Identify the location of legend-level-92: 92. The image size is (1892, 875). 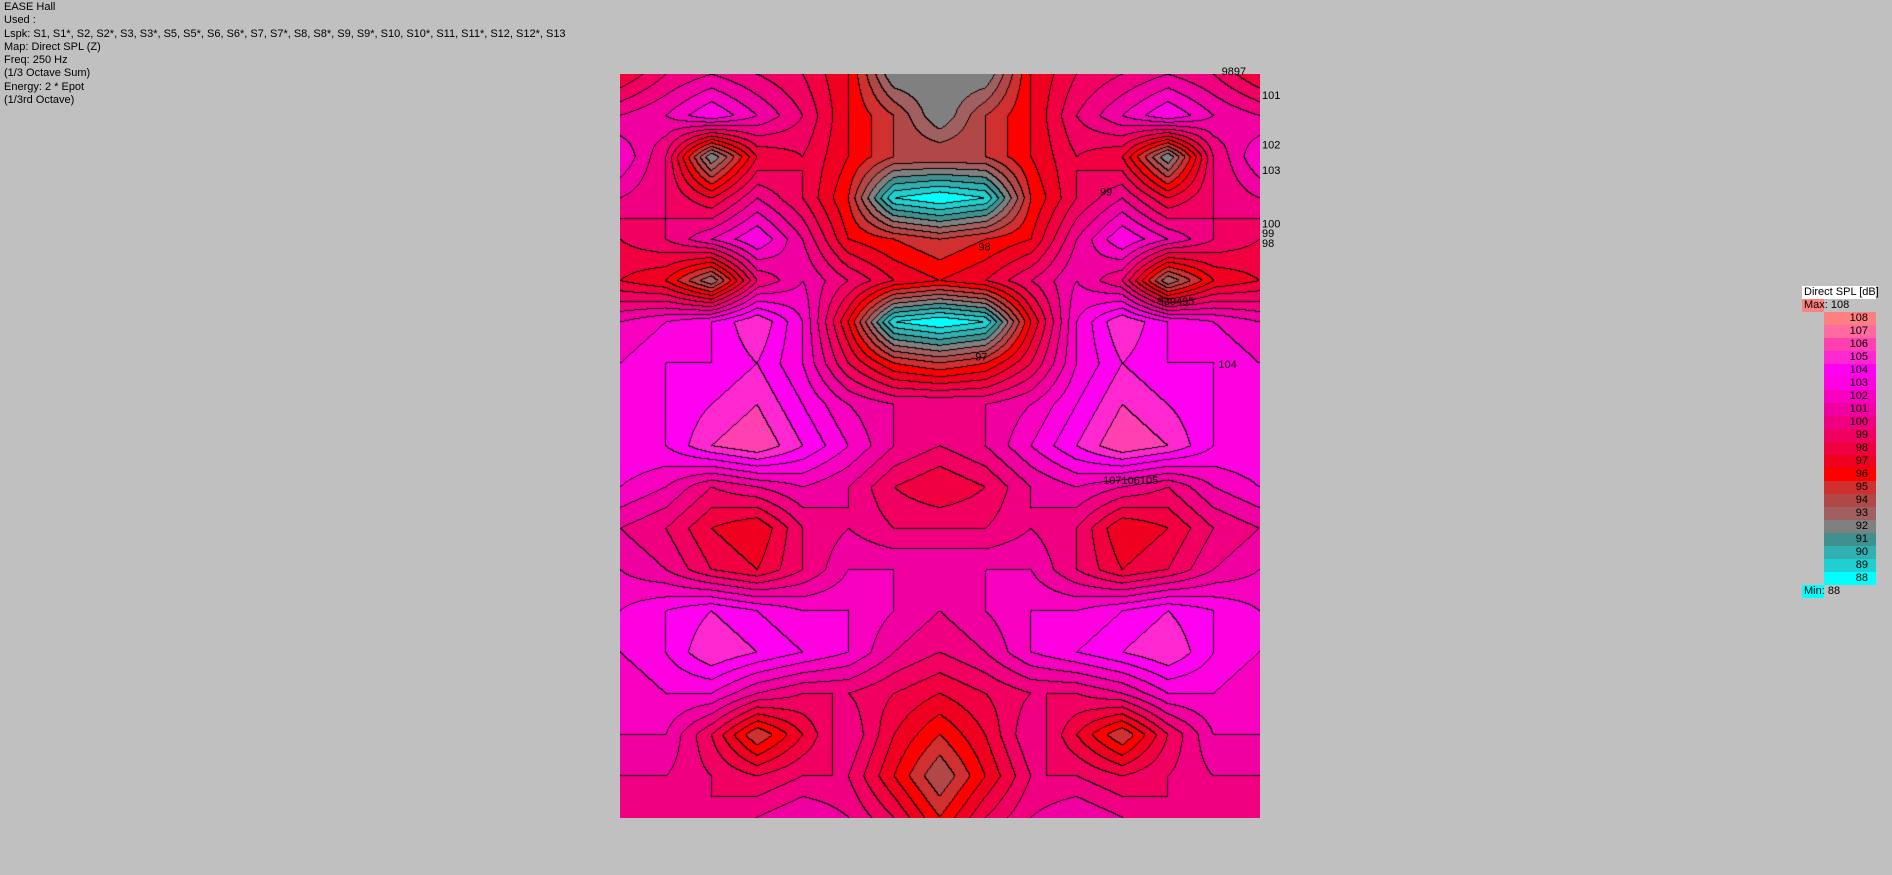
(1839, 526).